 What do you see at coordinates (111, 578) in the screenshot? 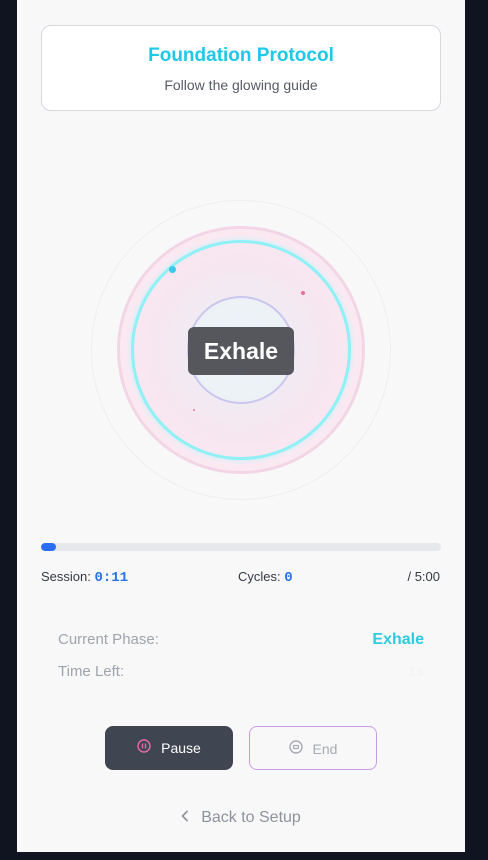
I see `session-value: 0:11` at bounding box center [111, 578].